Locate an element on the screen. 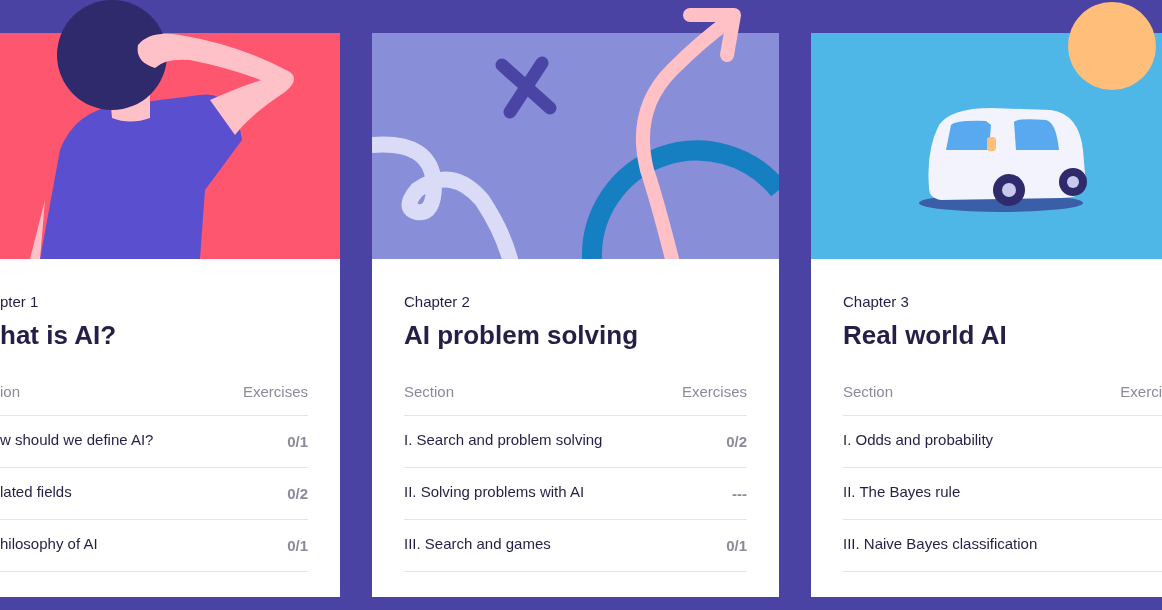 This screenshot has height=610, width=1162. chapter-label: Chapter 2 is located at coordinates (437, 302).